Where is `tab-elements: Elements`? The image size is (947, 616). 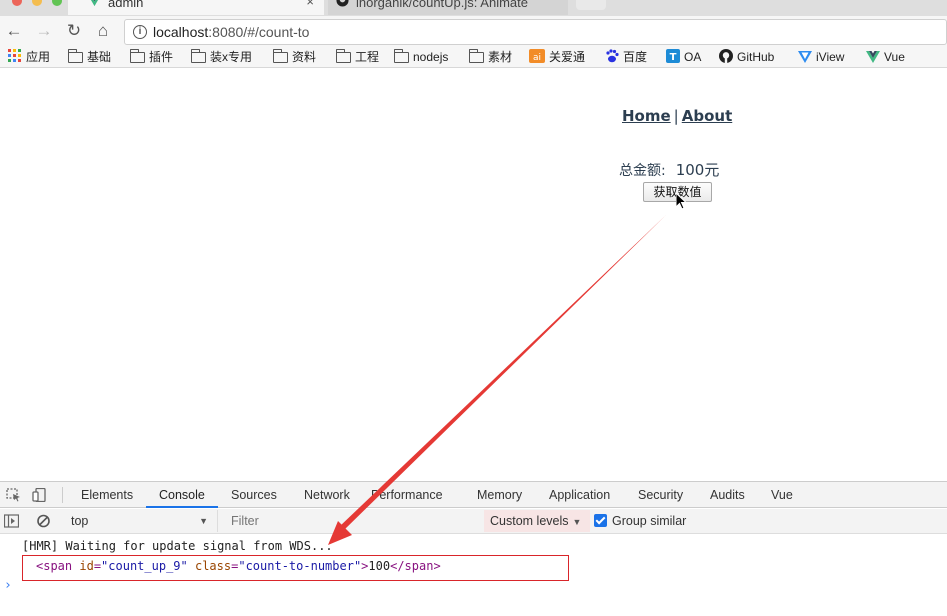 tab-elements: Elements is located at coordinates (107, 495).